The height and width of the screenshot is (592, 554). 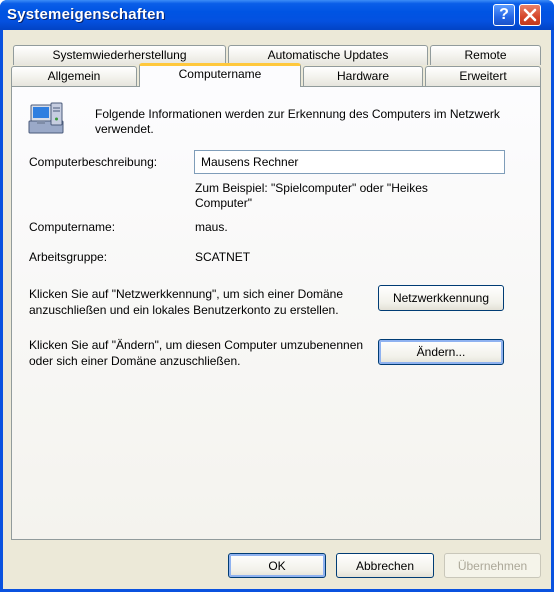 What do you see at coordinates (93, 162) in the screenshot?
I see `description-label: Computerbeschreibung:` at bounding box center [93, 162].